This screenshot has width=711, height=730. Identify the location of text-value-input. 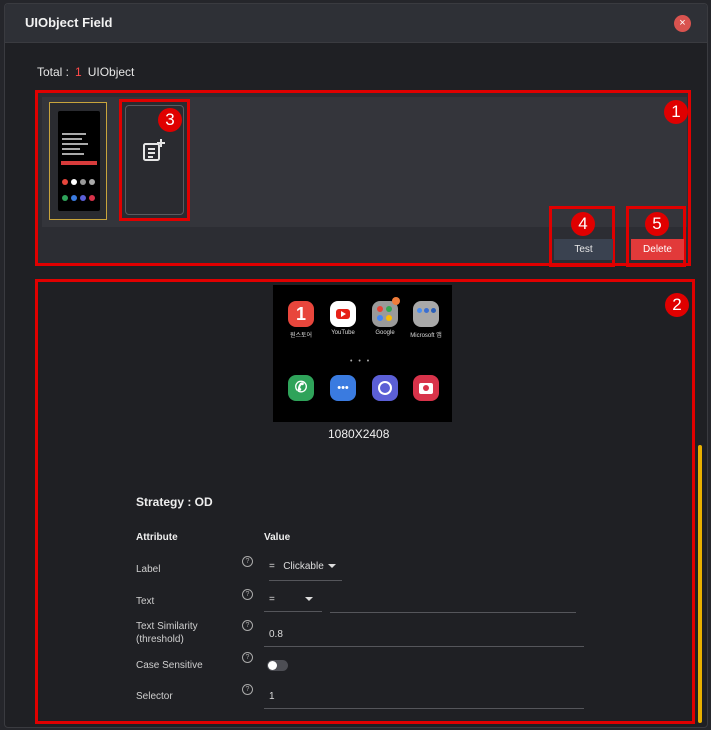
(453, 602).